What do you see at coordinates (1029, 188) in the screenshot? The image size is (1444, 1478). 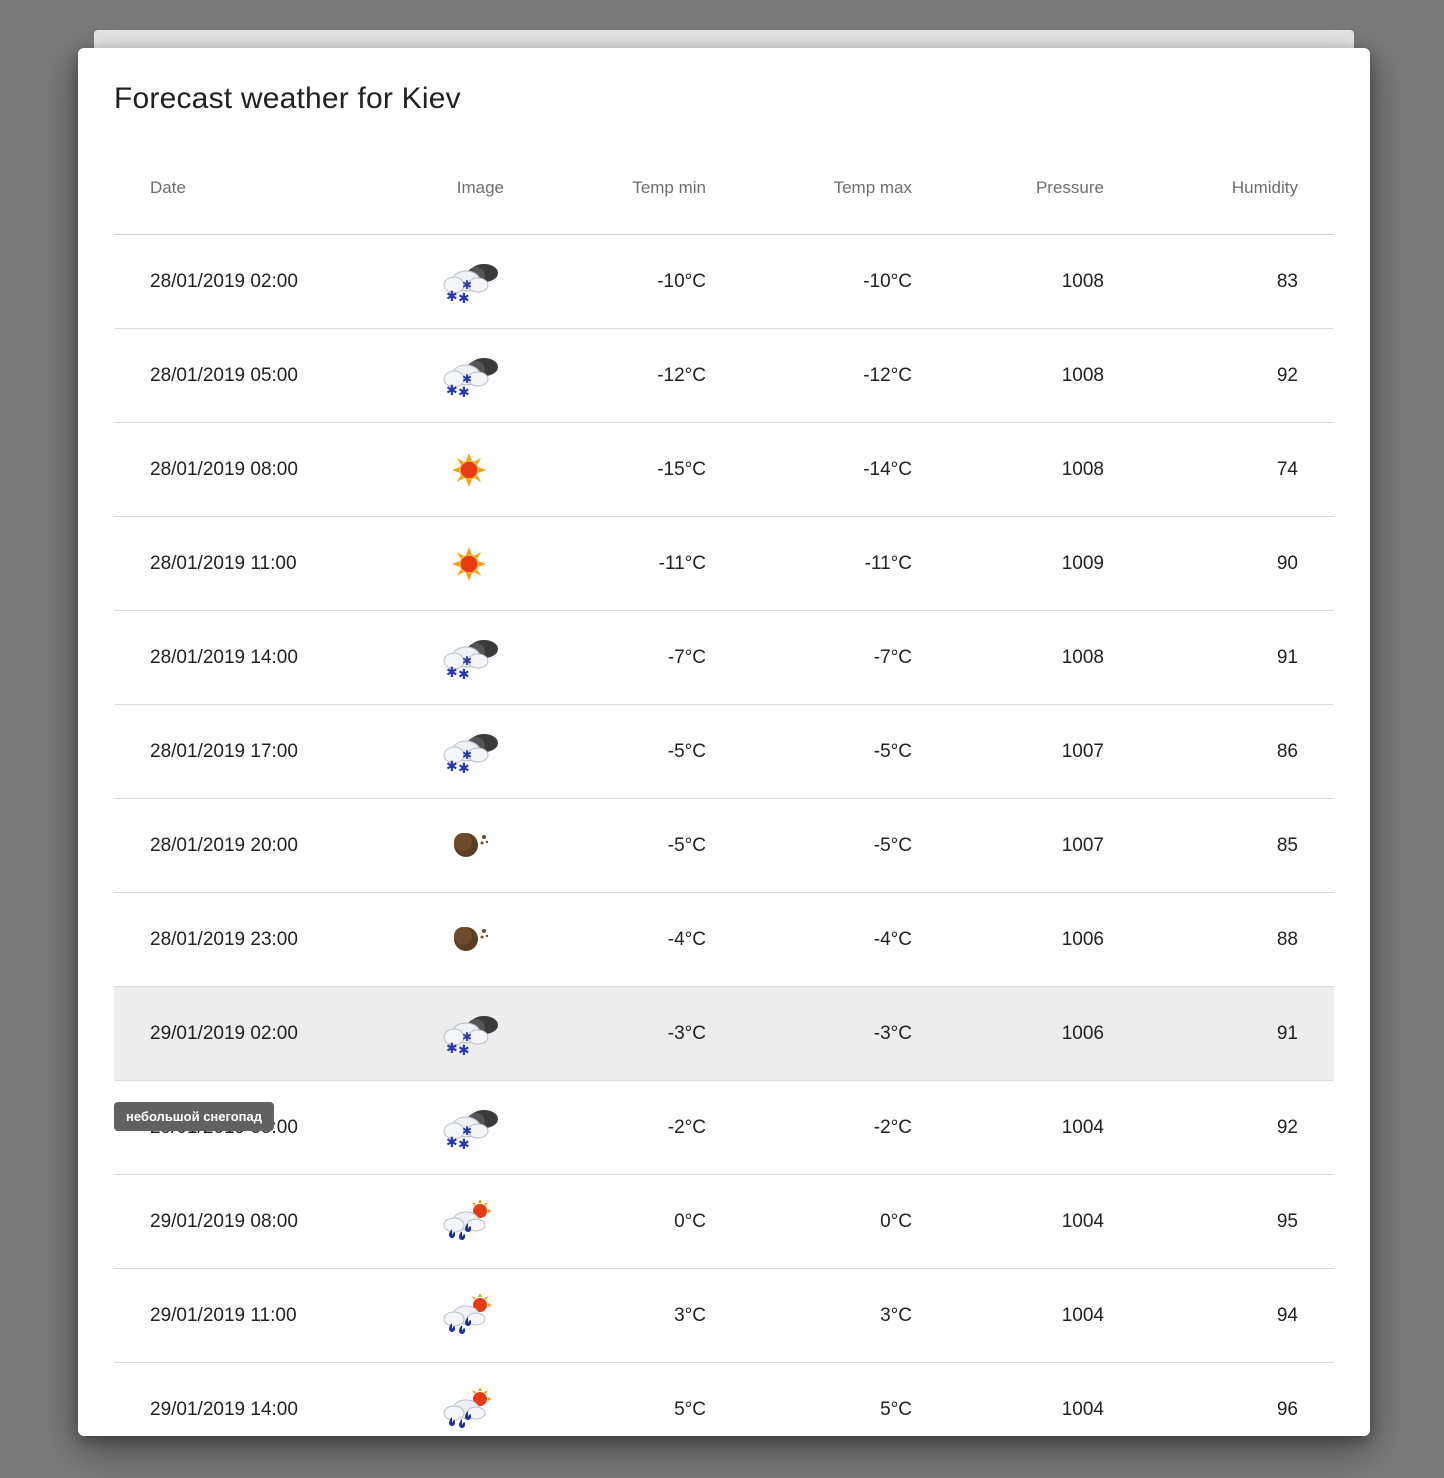 I see `column-header-pressure: Pressure` at bounding box center [1029, 188].